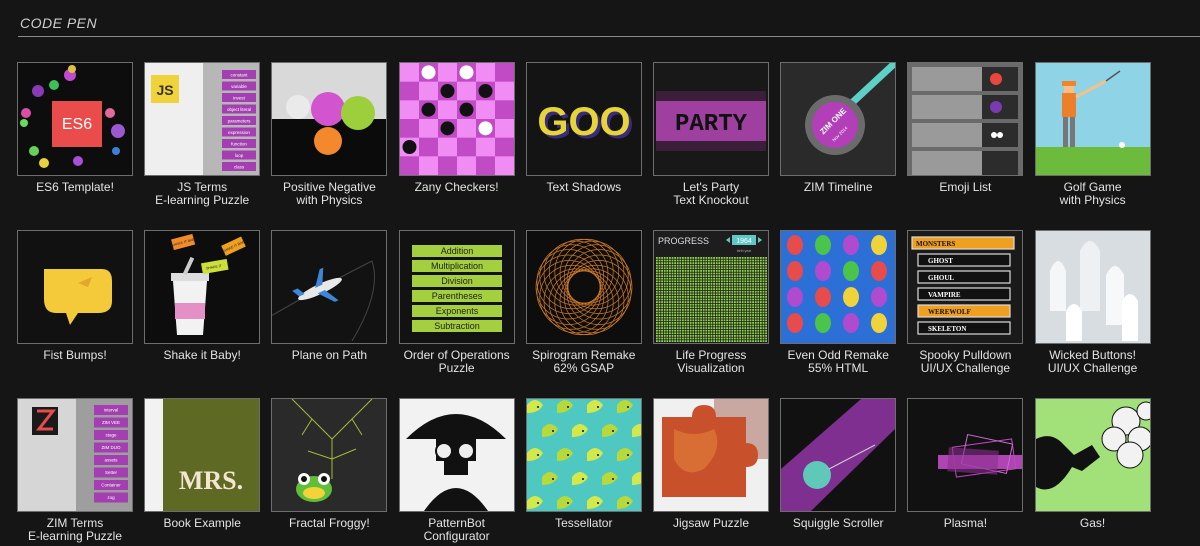 The width and height of the screenshot is (1200, 546). I want to click on pen-card-es6-template: ES6 ES6 Template!, so click(75, 128).